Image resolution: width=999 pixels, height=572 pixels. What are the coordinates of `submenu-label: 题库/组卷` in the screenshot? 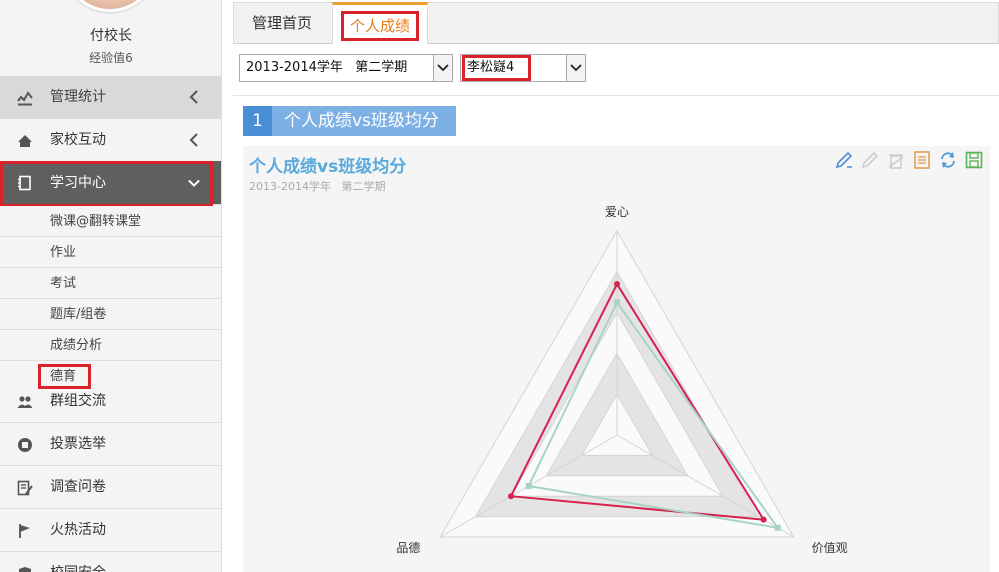 It's located at (78, 314).